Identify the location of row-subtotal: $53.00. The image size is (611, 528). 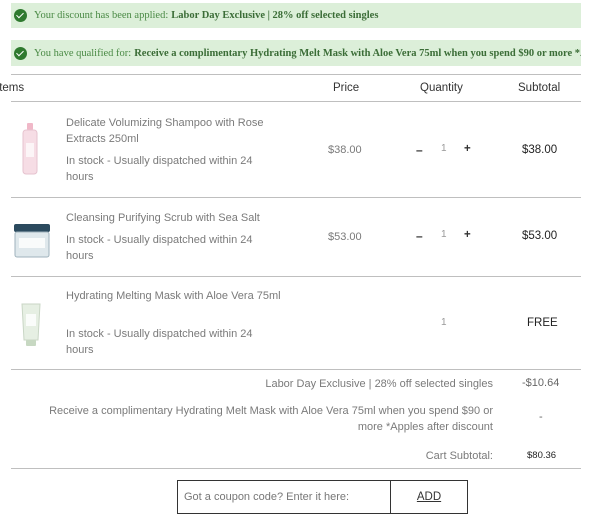
(540, 236).